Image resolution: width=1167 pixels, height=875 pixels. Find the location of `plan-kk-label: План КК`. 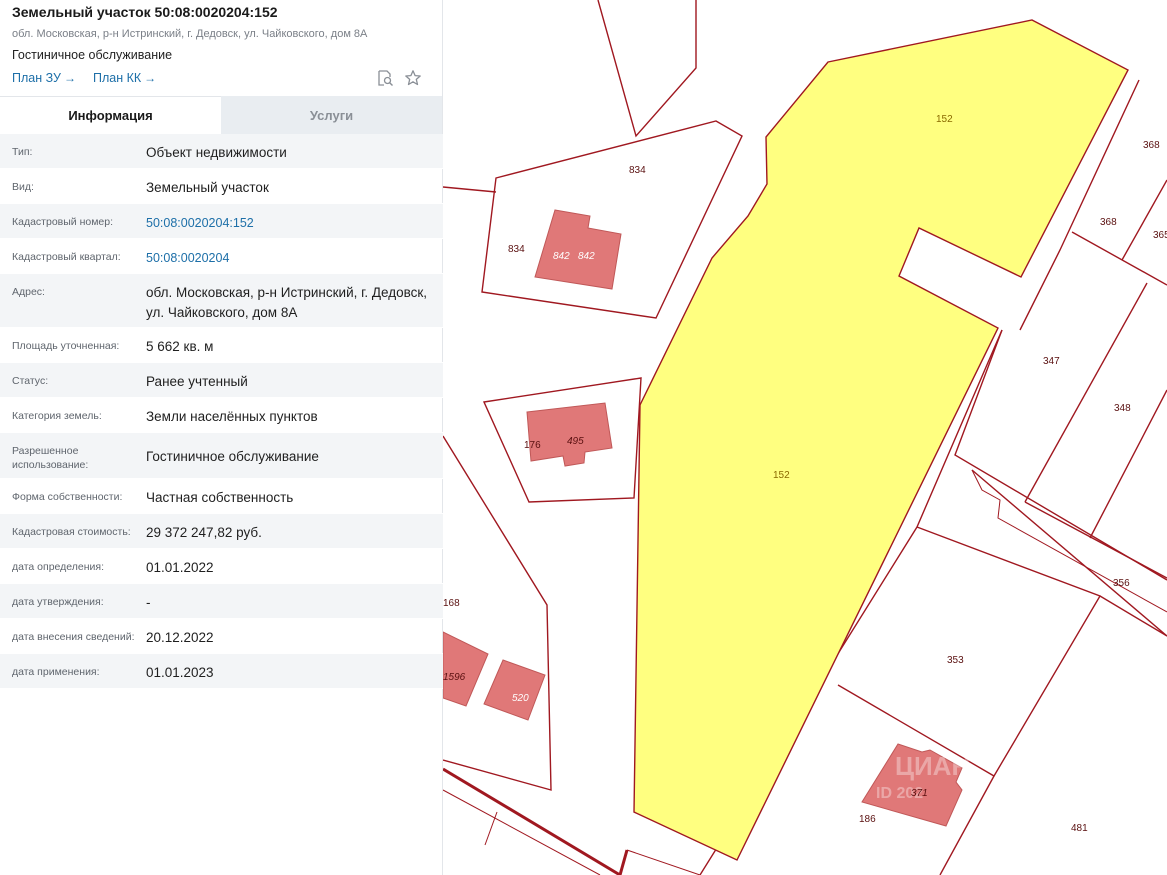

plan-kk-label: План КК is located at coordinates (117, 78).